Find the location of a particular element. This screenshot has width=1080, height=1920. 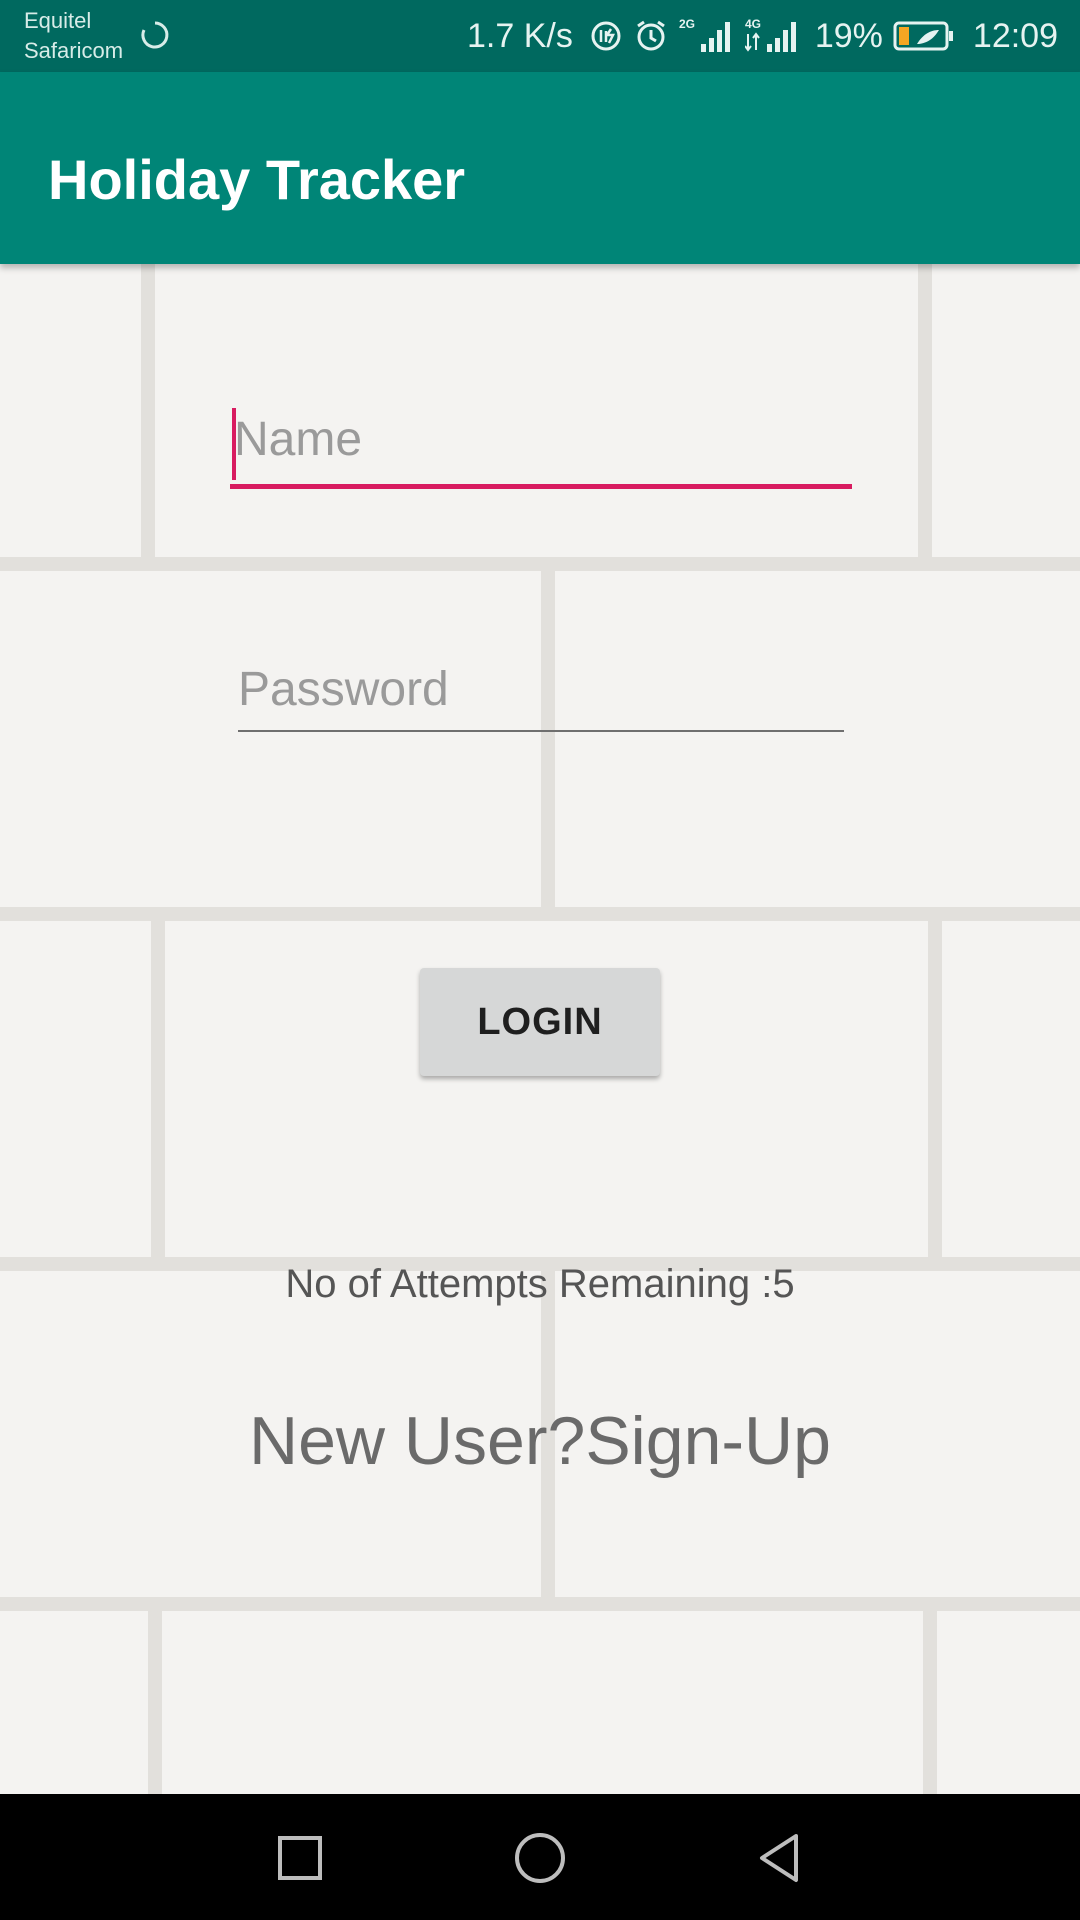

name-placeholder: Name is located at coordinates (298, 439).